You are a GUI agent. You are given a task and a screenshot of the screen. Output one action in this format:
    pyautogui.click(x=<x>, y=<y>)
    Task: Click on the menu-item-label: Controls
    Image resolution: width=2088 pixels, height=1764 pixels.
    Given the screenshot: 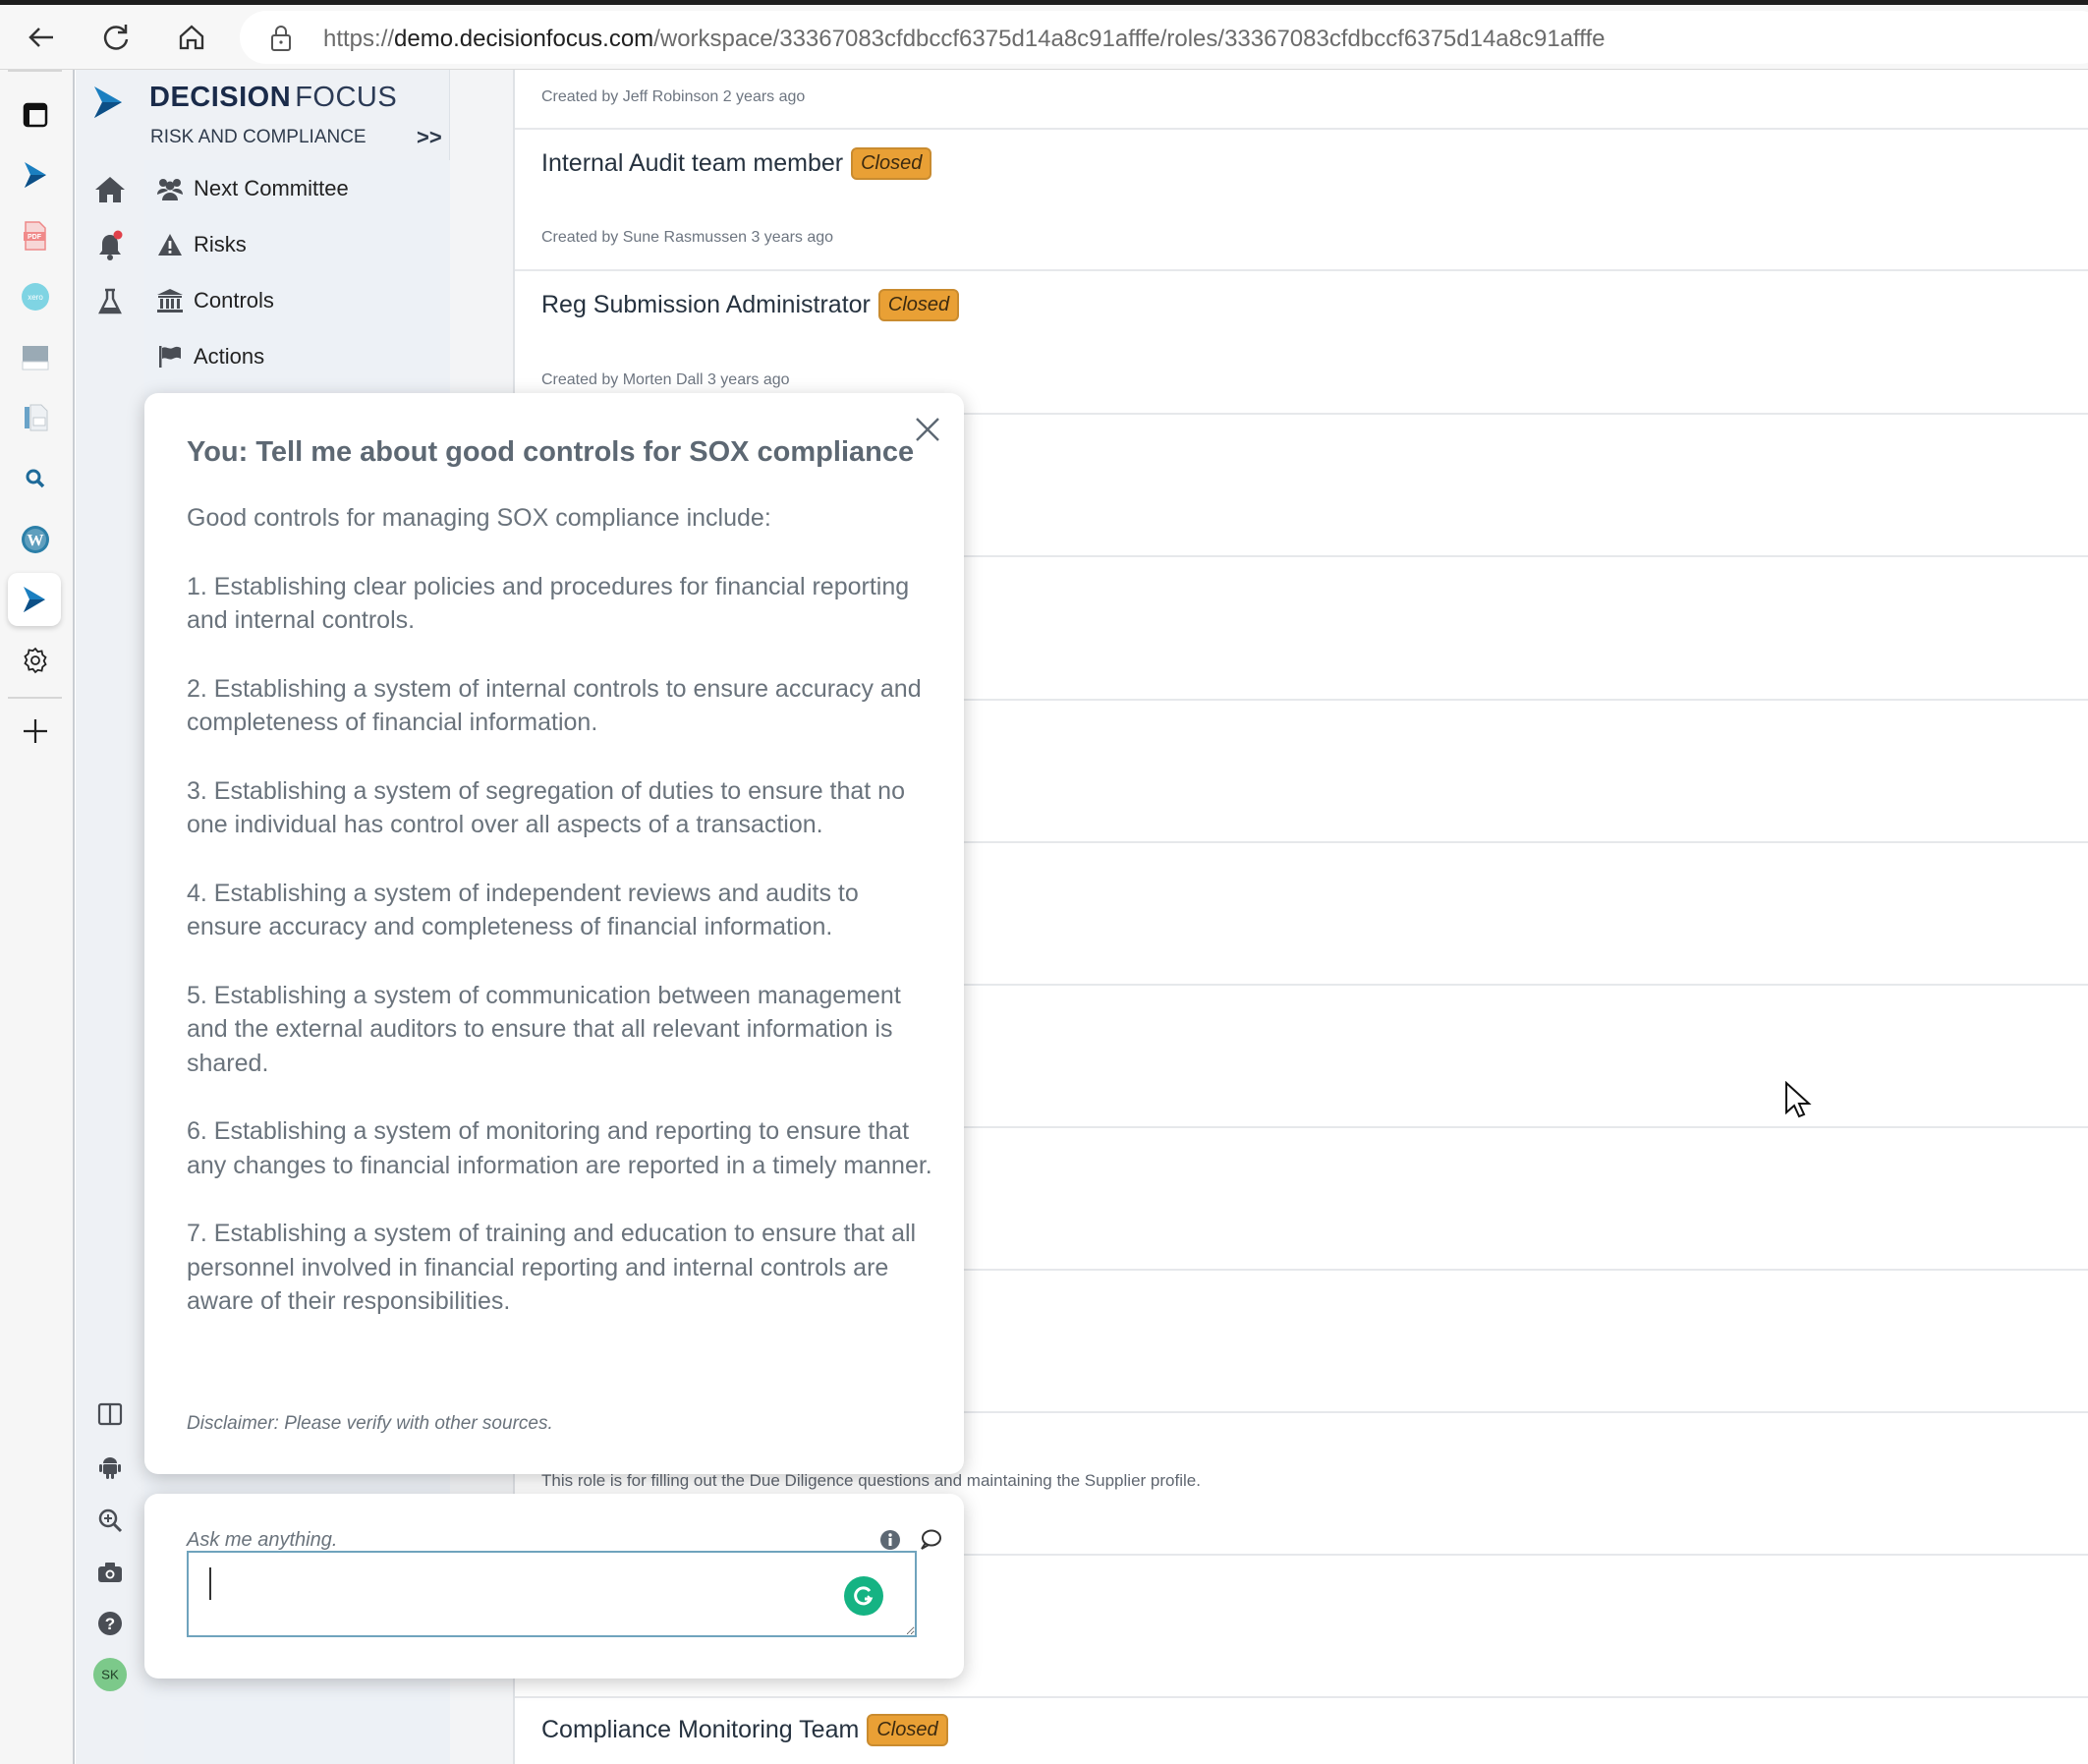 What is the action you would take?
    pyautogui.click(x=234, y=300)
    